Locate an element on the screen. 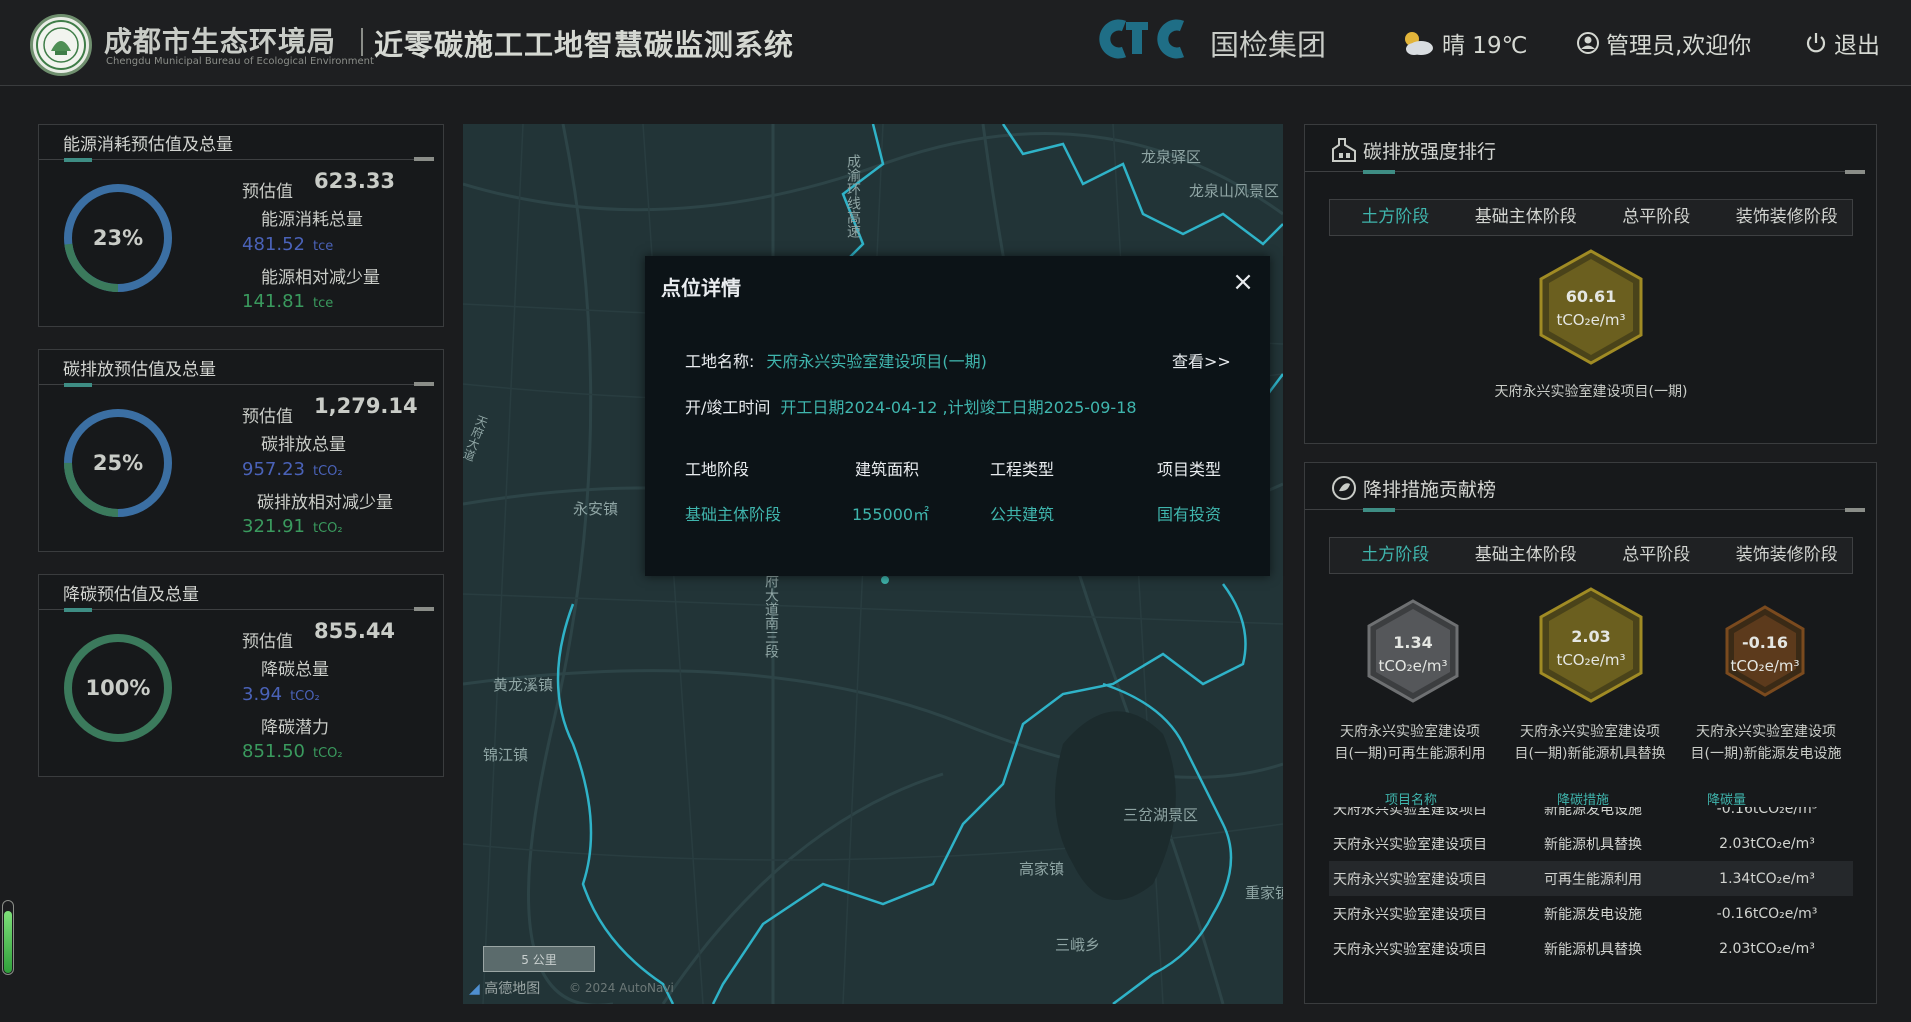  partly-cloudy-icon is located at coordinates (1419, 43).